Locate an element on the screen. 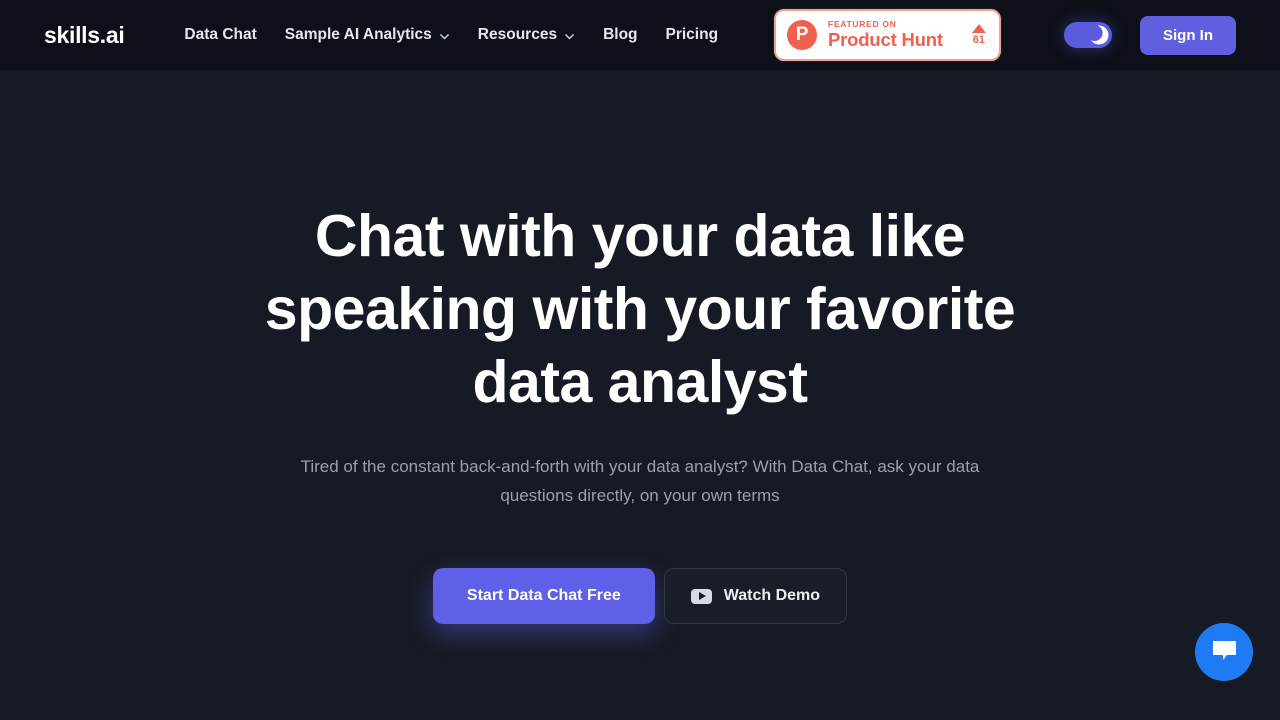 The width and height of the screenshot is (1280, 720). nav-item-label: Data Chat is located at coordinates (220, 34).